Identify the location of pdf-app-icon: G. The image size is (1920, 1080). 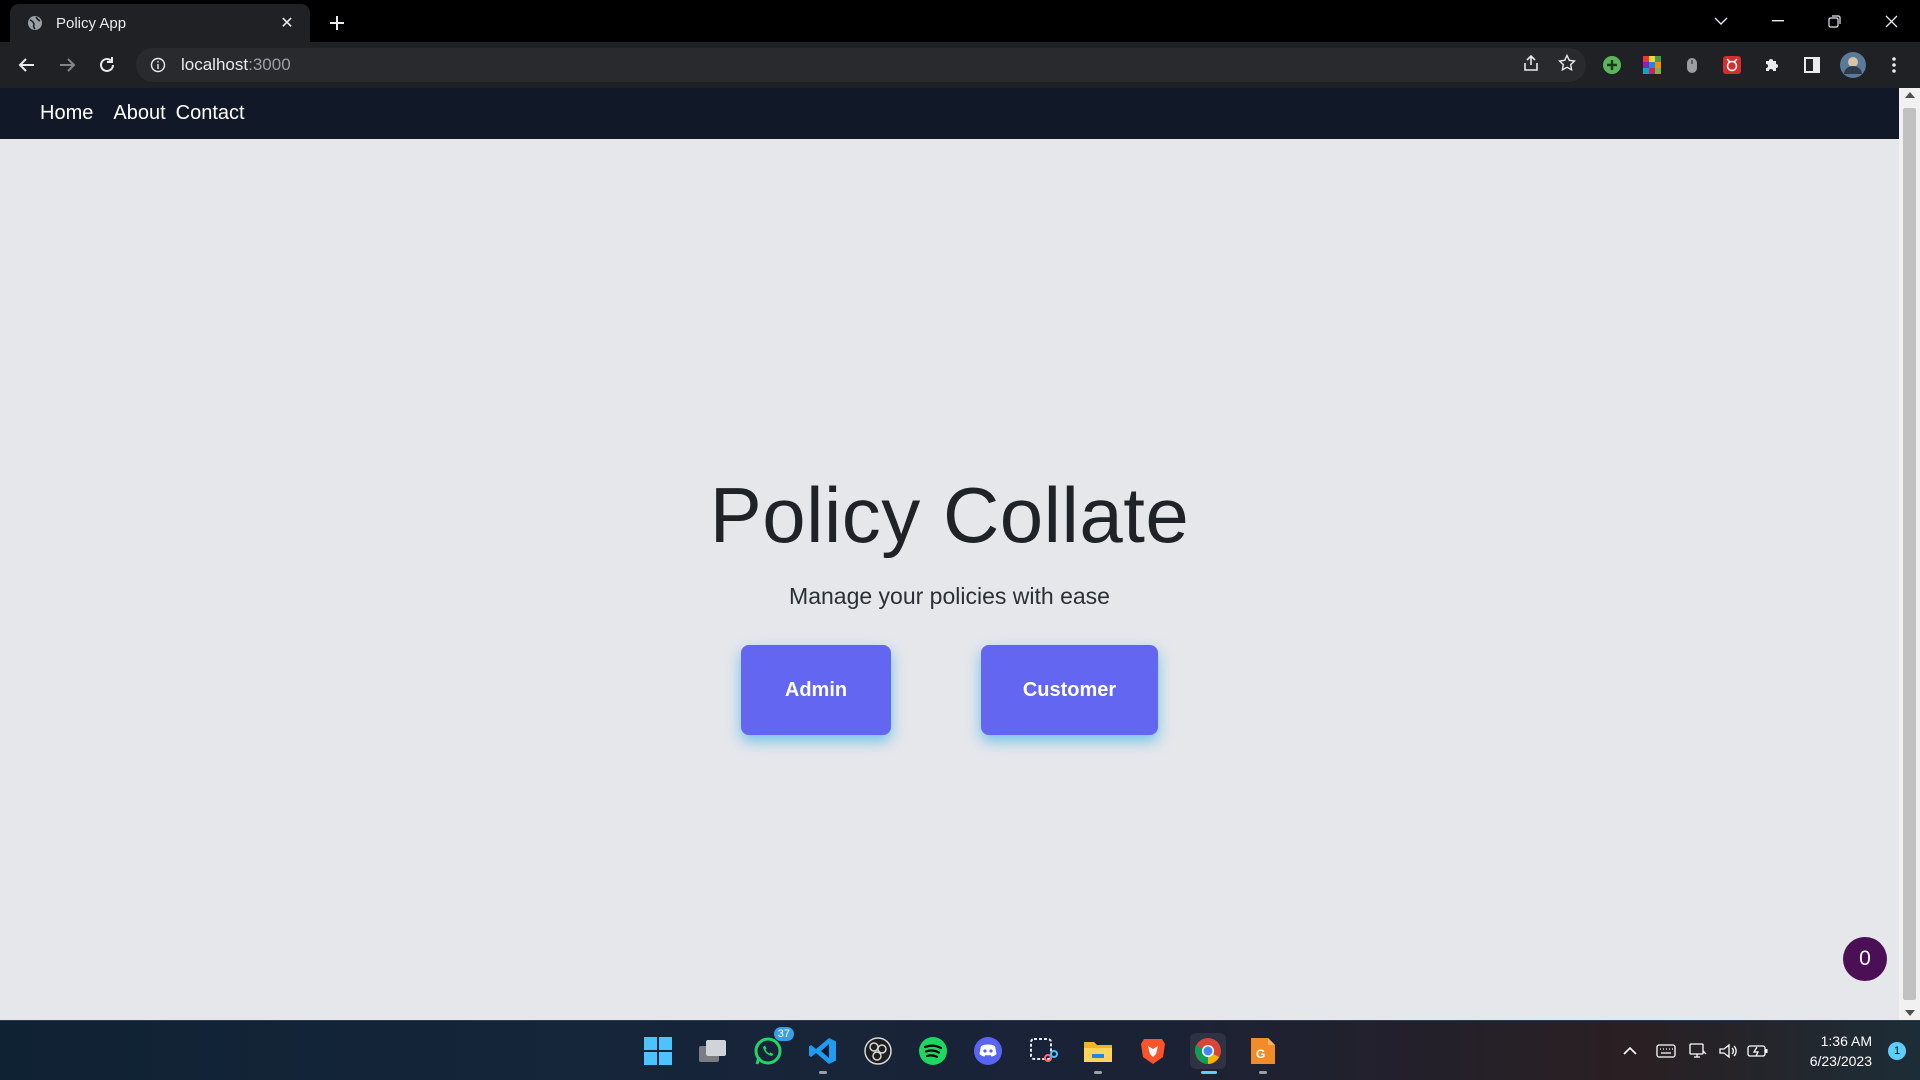
(1263, 1053).